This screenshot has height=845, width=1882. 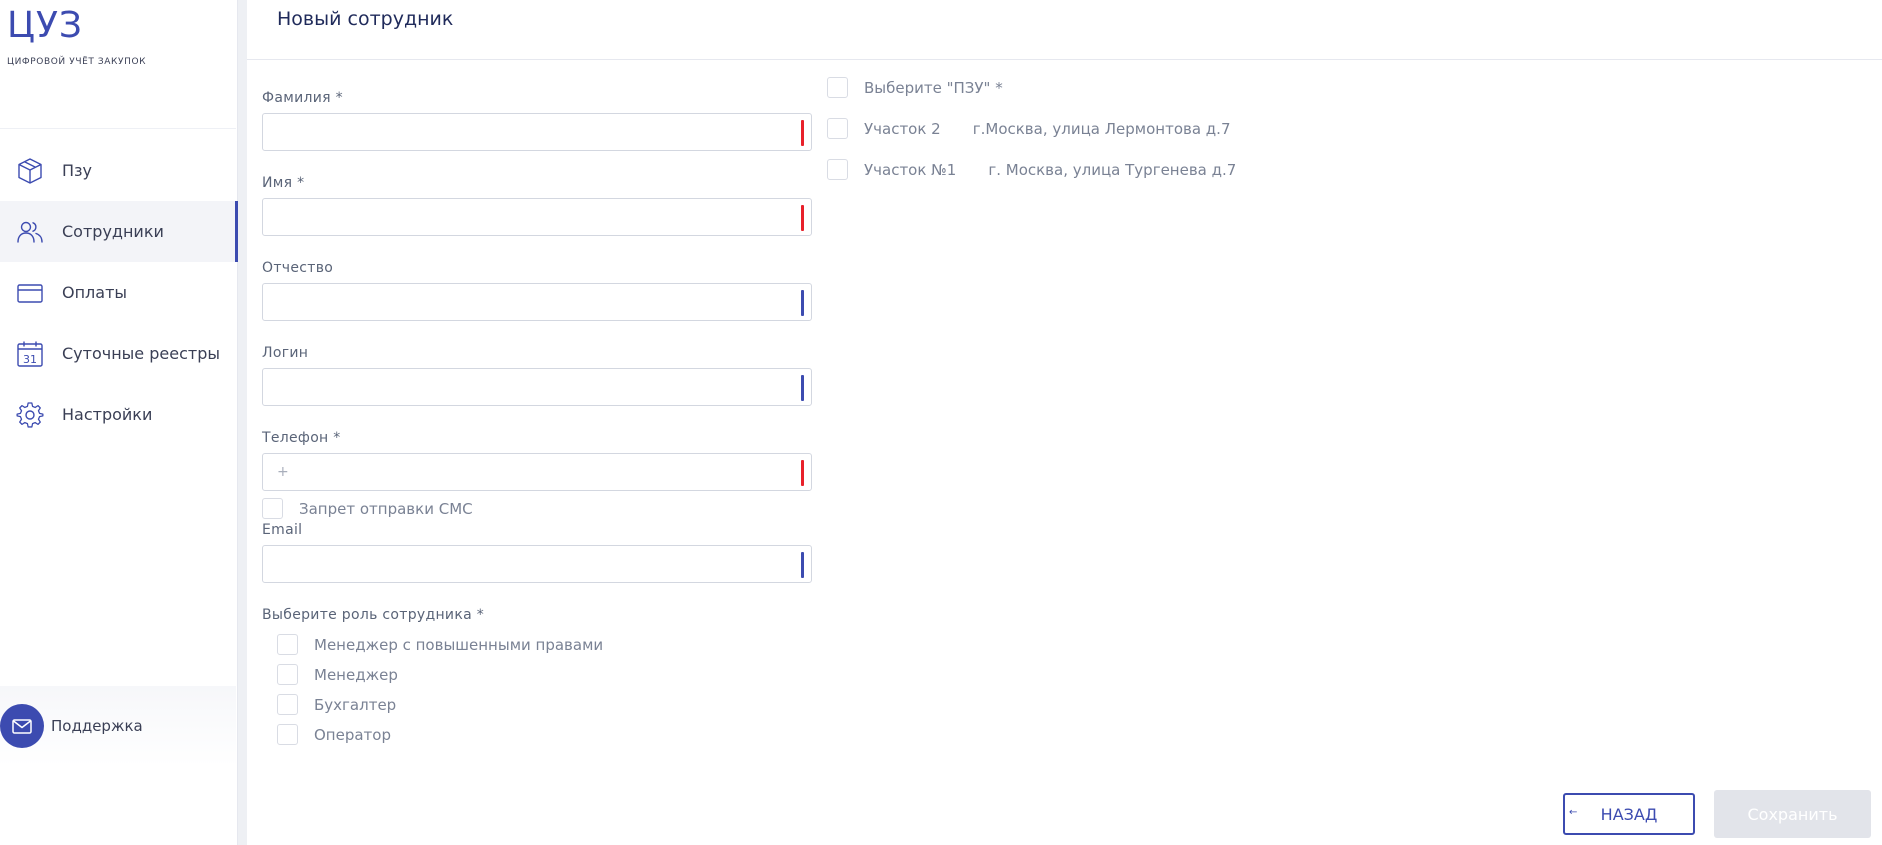 I want to click on divider, so click(x=118, y=128).